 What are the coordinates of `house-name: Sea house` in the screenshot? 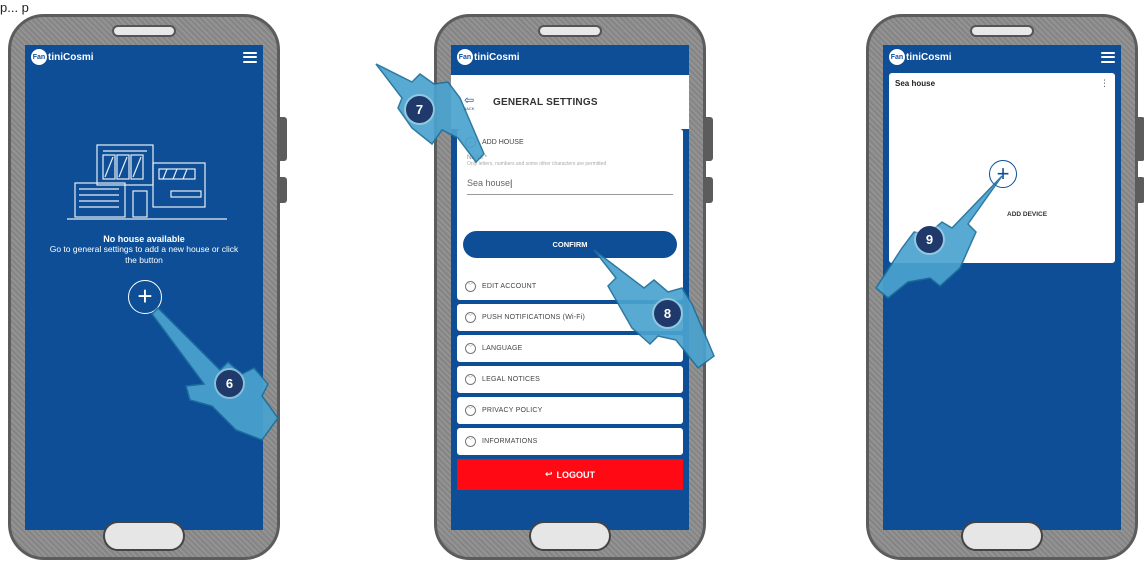 It's located at (915, 83).